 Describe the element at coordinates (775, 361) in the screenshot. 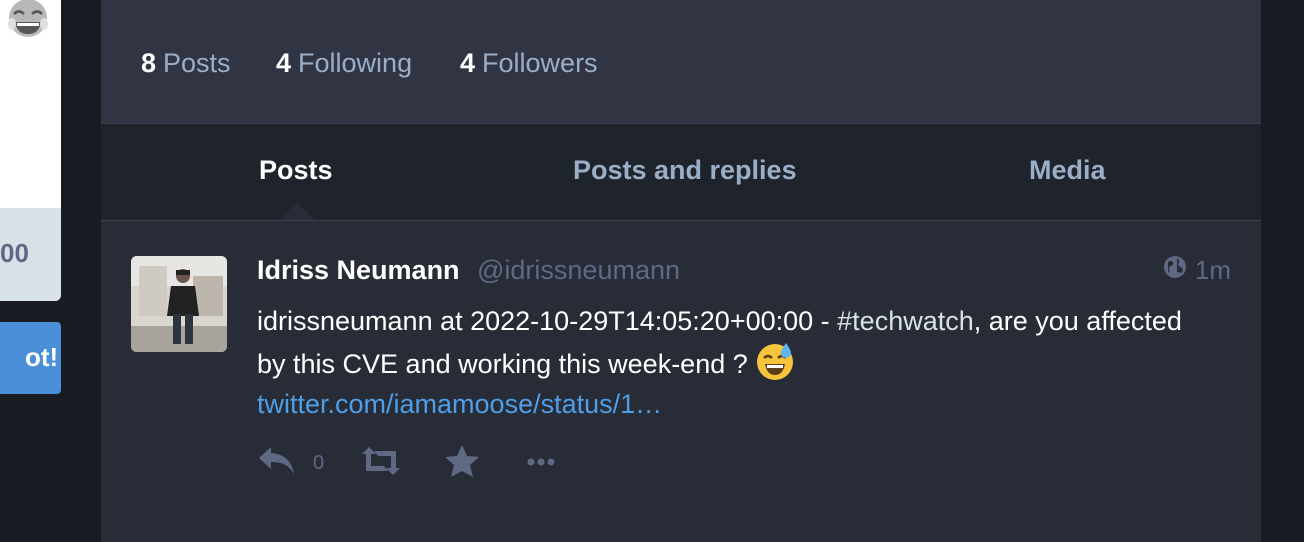

I see `sweat-smile-emoji-icon` at that location.